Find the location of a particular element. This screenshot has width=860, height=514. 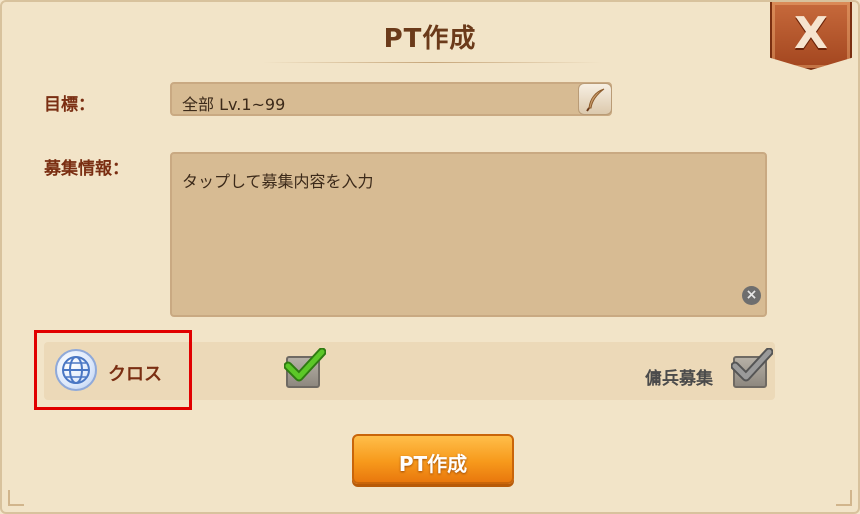

mercenary-label: 傭兵募集 is located at coordinates (679, 379).